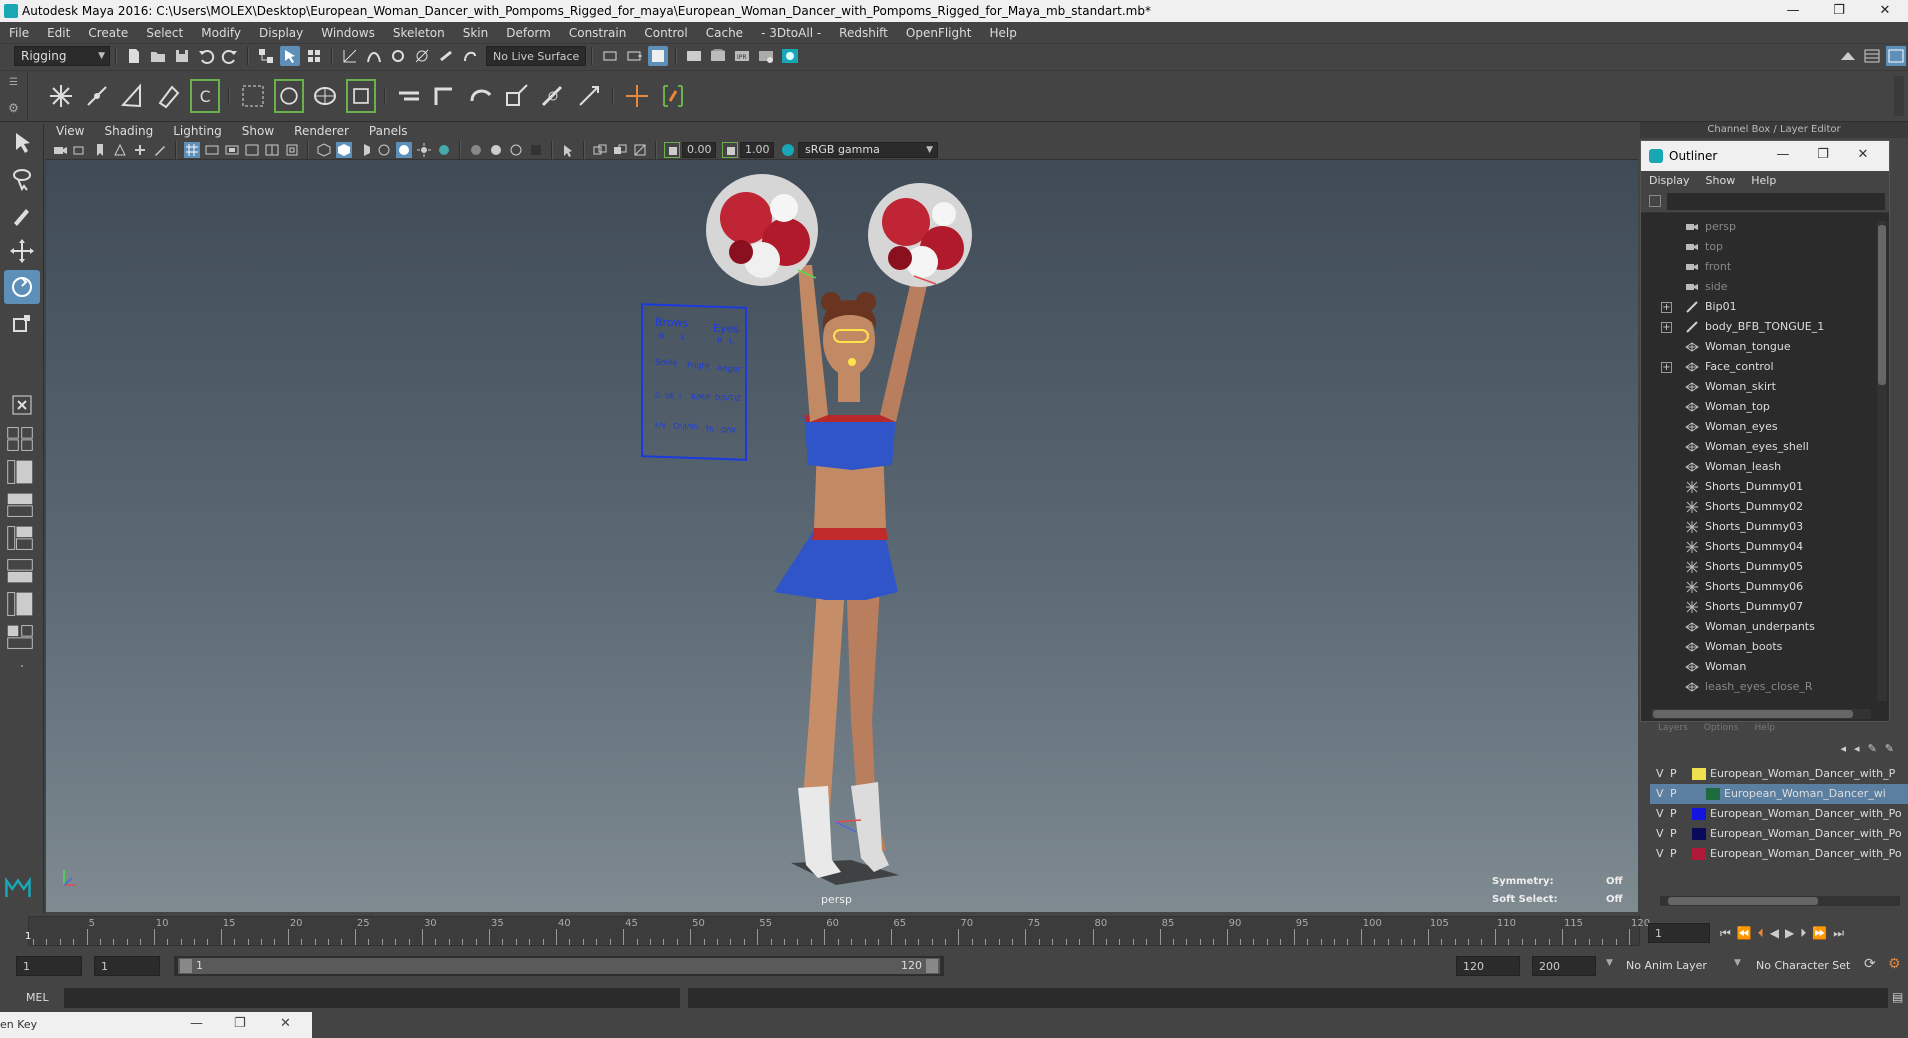  What do you see at coordinates (1899, 96) in the screenshot?
I see `shelf-scrollbar` at bounding box center [1899, 96].